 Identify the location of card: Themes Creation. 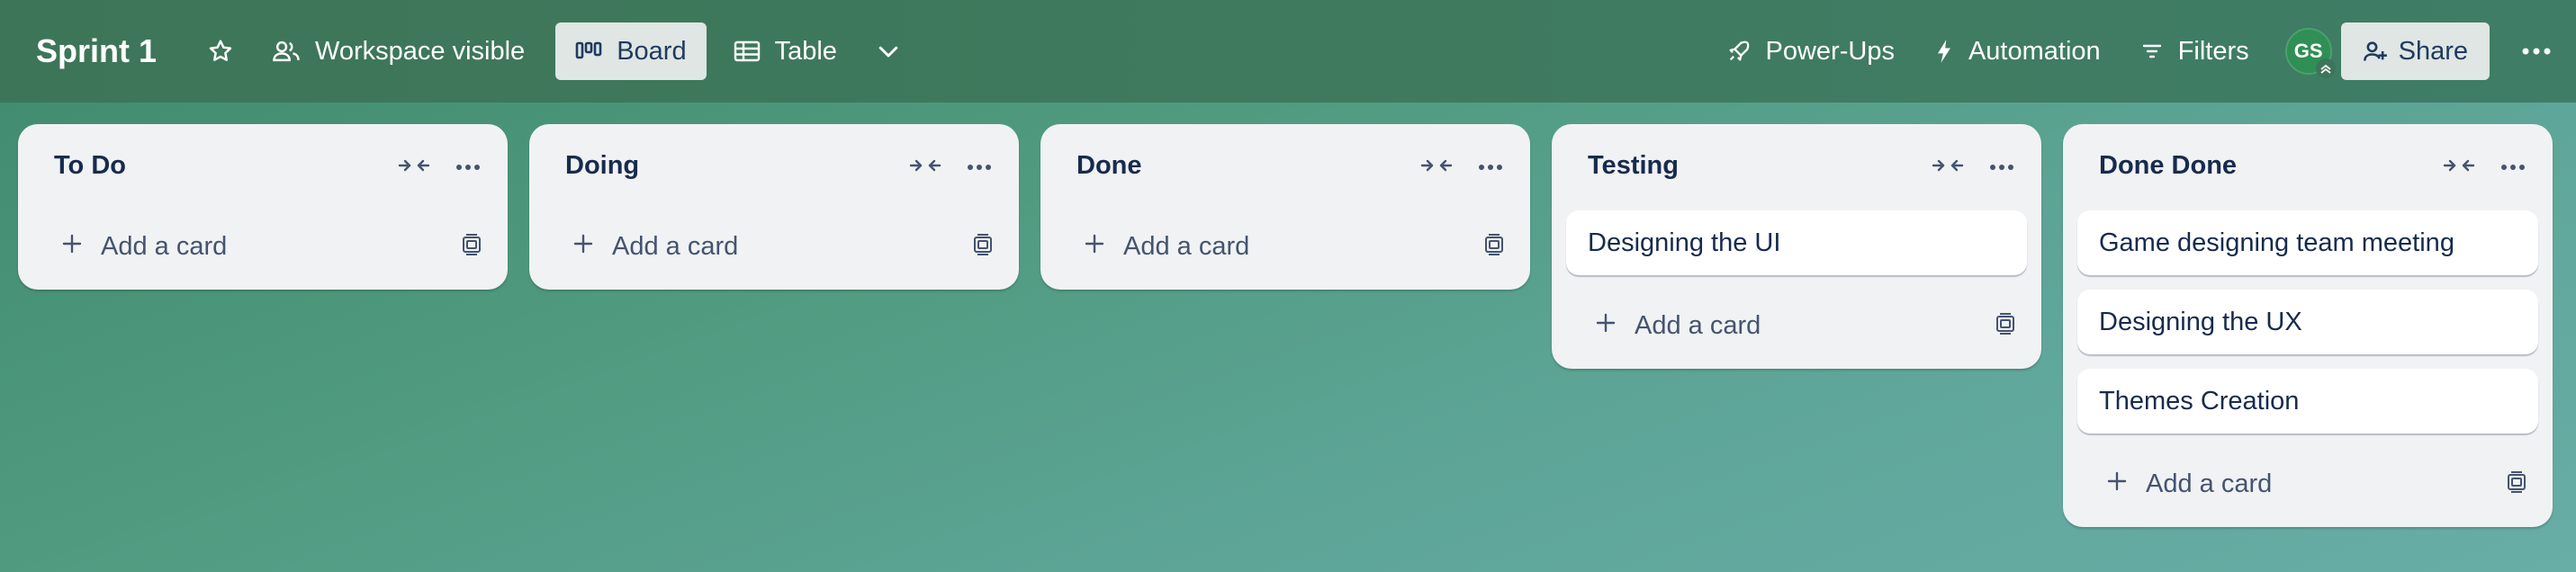
(2307, 401).